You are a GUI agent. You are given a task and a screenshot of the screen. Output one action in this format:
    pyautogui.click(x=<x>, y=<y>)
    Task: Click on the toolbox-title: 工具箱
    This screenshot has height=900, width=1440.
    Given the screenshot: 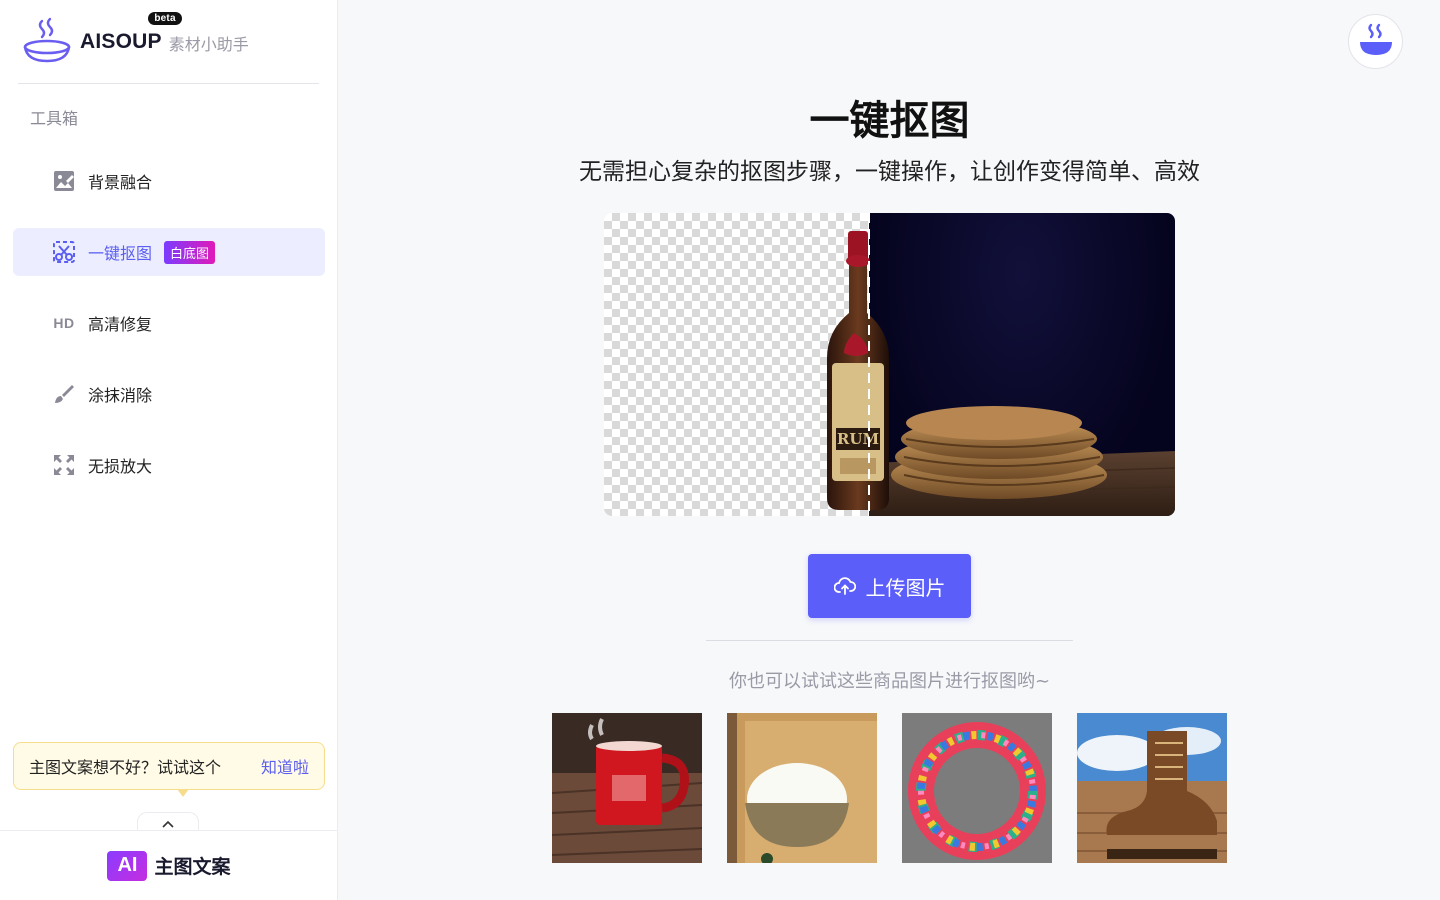 What is the action you would take?
    pyautogui.click(x=54, y=118)
    